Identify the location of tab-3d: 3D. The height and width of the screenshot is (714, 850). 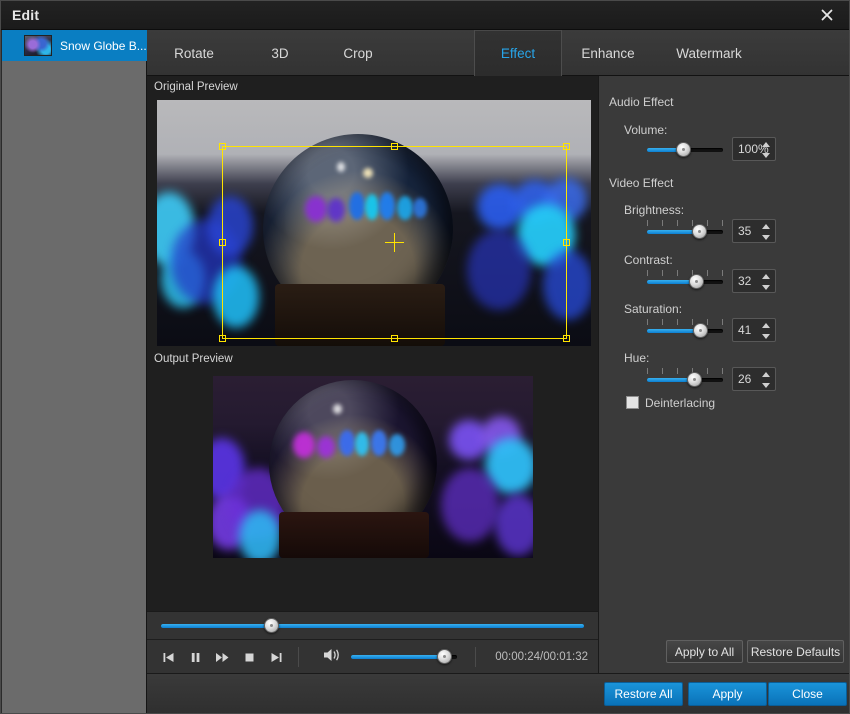
(280, 53).